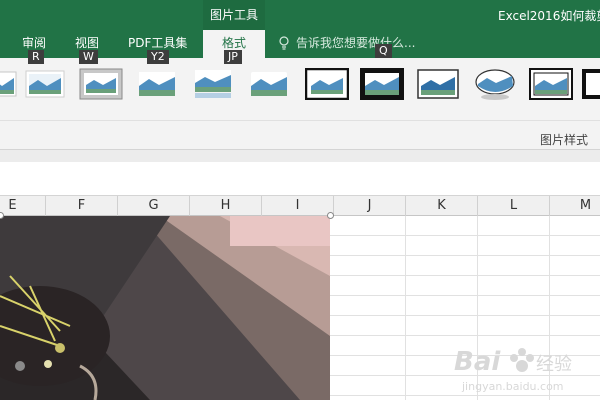 The image size is (600, 400). I want to click on watermark-brand: Bai, so click(477, 362).